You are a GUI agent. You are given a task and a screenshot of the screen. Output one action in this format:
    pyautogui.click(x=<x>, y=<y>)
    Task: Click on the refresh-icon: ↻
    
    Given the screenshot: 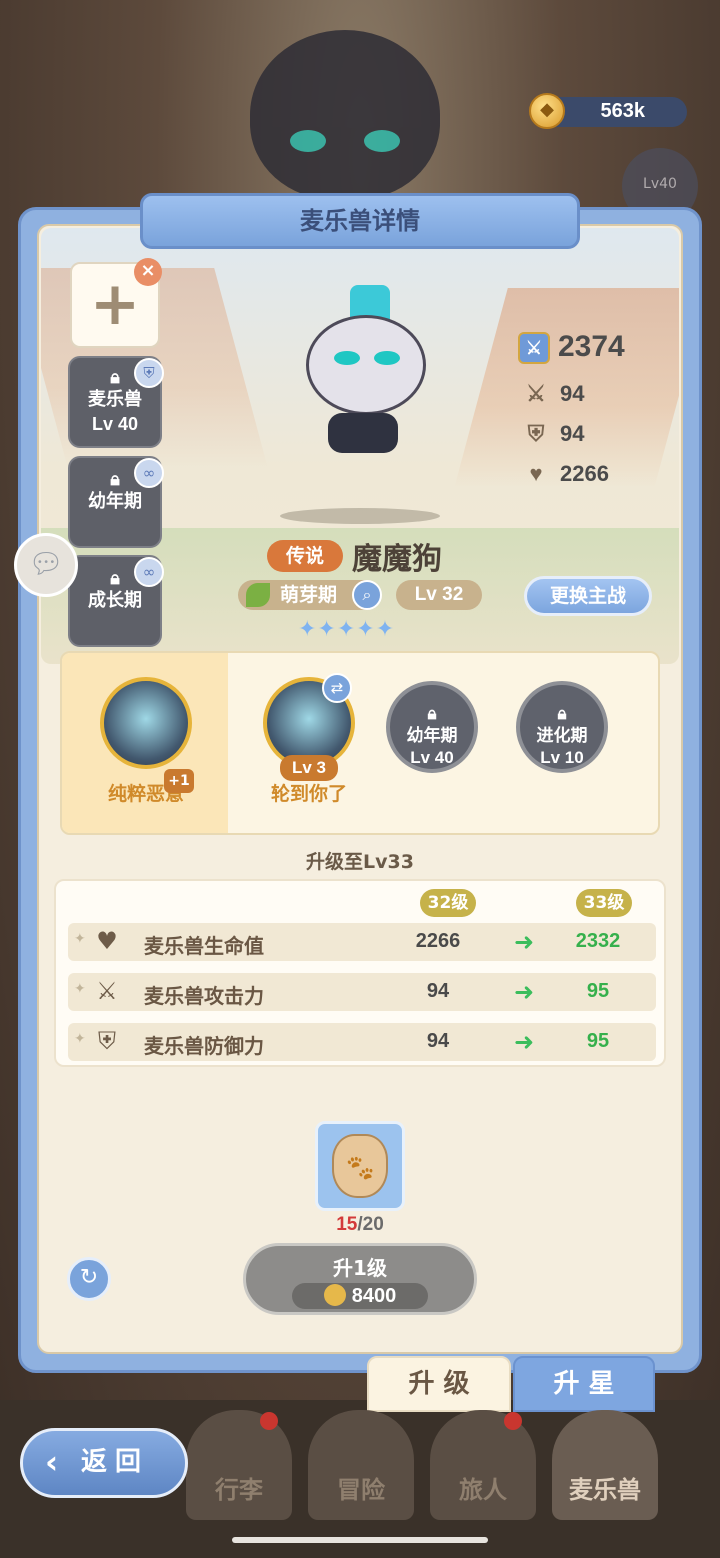 What is the action you would take?
    pyautogui.click(x=89, y=1279)
    